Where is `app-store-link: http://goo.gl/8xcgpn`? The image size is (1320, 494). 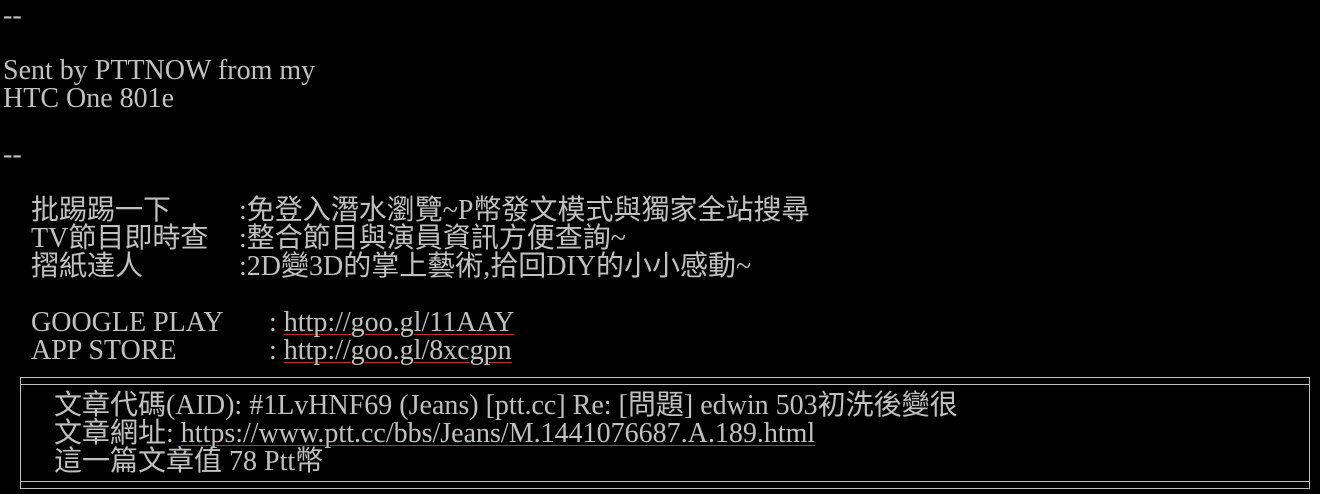 app-store-link: http://goo.gl/8xcgpn is located at coordinates (398, 350).